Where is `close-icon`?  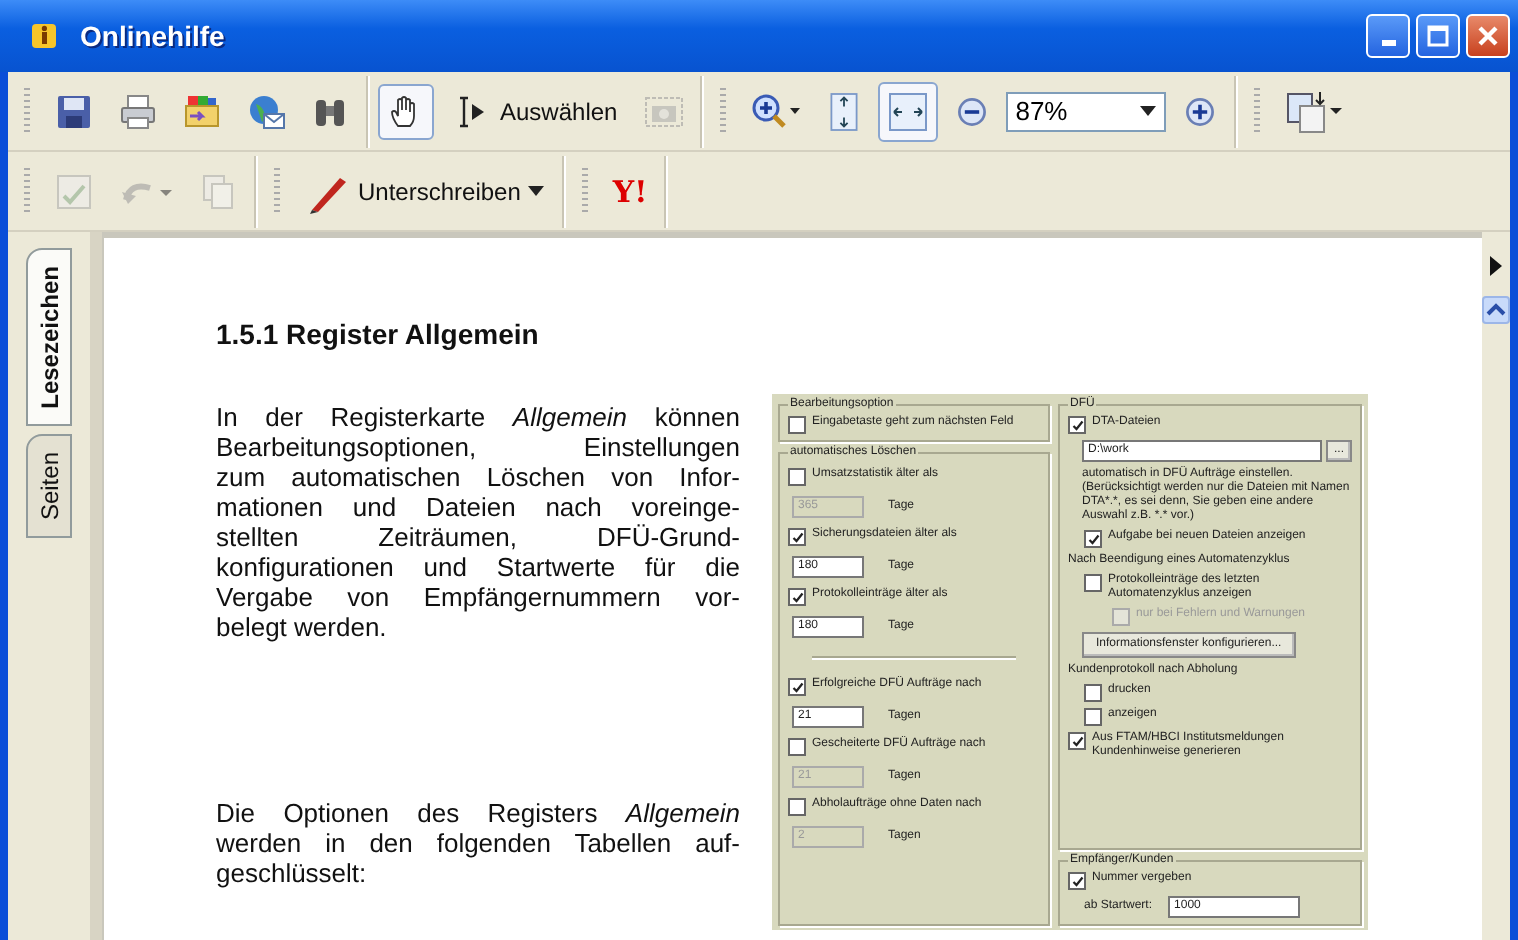
close-icon is located at coordinates (1488, 36).